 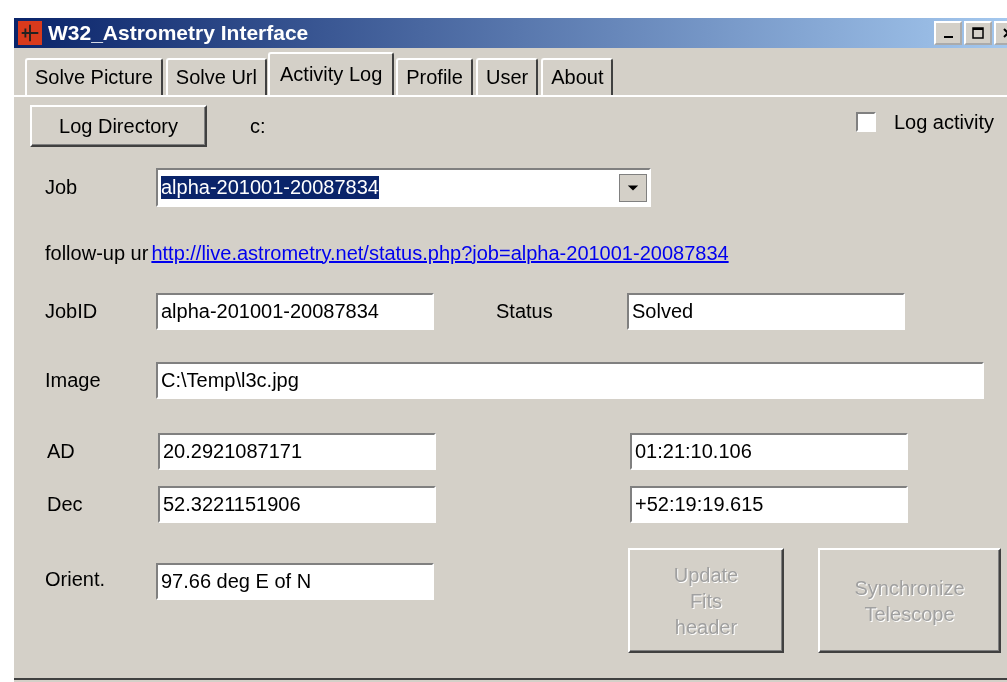 I want to click on log-activity-label: Log activity, so click(x=943, y=122).